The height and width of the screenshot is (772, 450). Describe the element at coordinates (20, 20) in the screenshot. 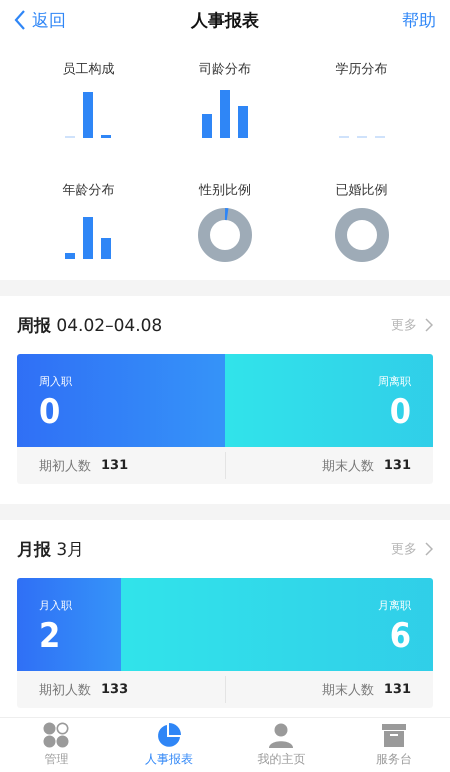

I see `chevron-left-icon` at that location.